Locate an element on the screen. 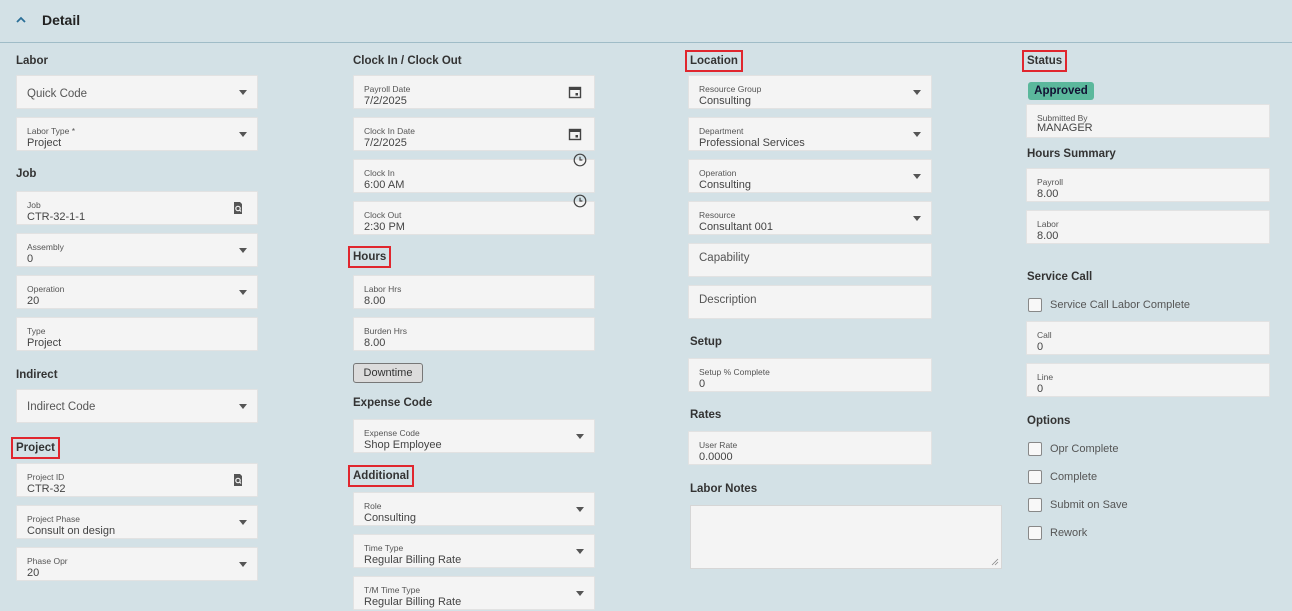  user-rate-field: User Rate 0.0000 is located at coordinates (810, 448).